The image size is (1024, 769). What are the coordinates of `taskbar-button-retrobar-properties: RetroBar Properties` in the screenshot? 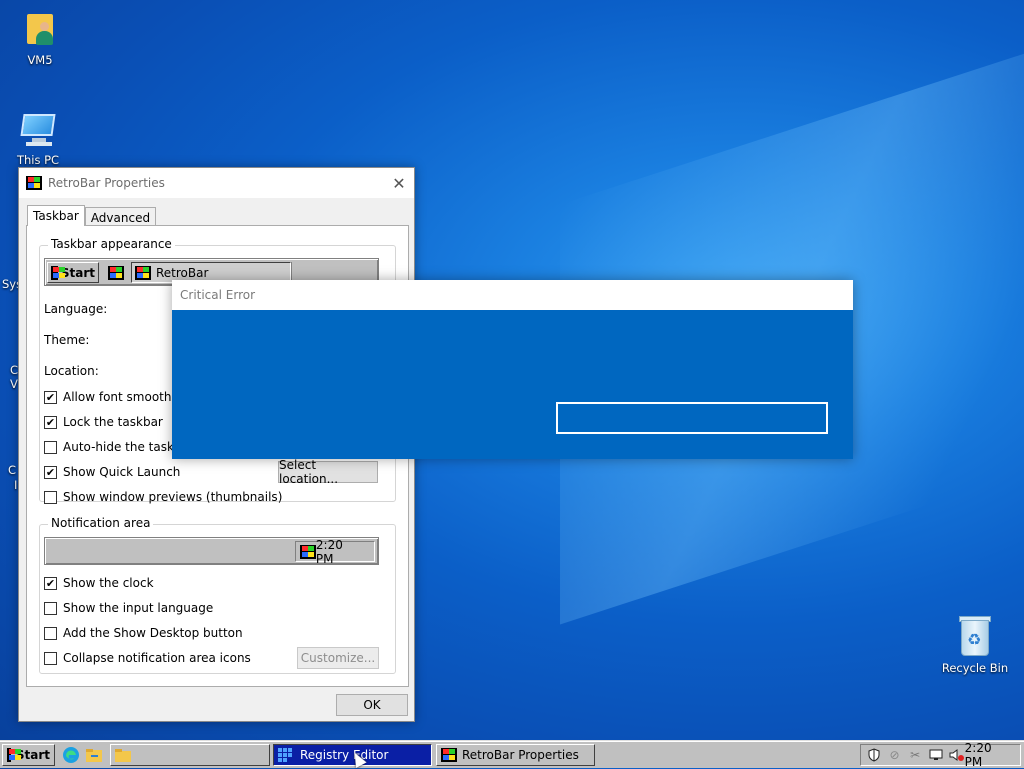 It's located at (515, 755).